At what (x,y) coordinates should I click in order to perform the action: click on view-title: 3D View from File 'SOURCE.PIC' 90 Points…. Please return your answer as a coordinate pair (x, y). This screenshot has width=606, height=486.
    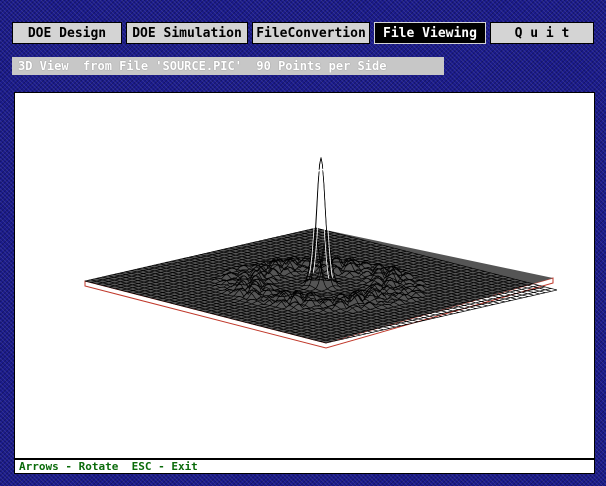
    Looking at the image, I should click on (228, 66).